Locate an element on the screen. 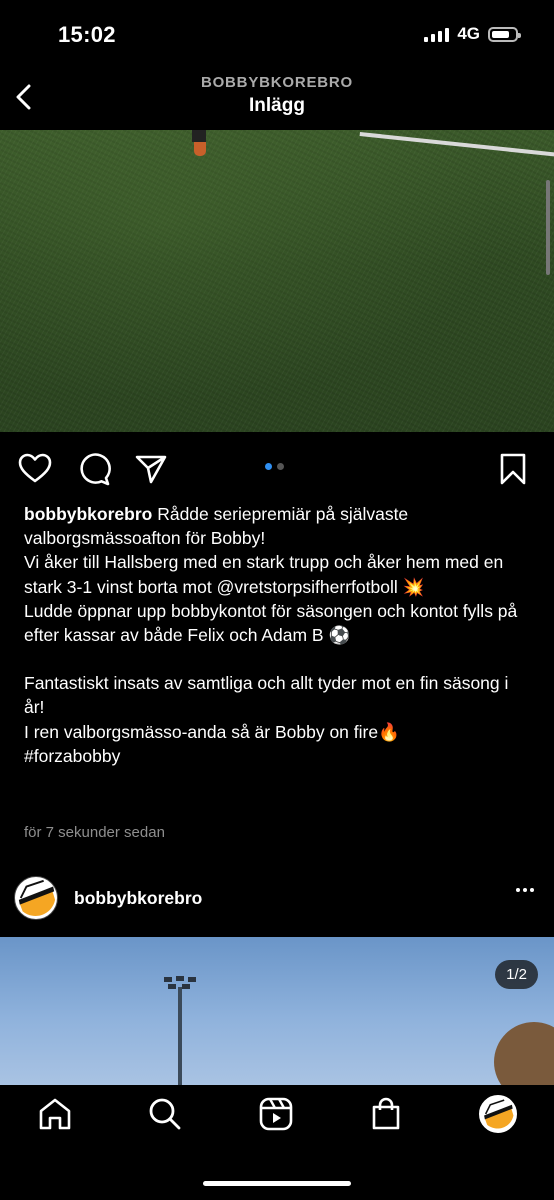  bookmark-icon is located at coordinates (513, 469).